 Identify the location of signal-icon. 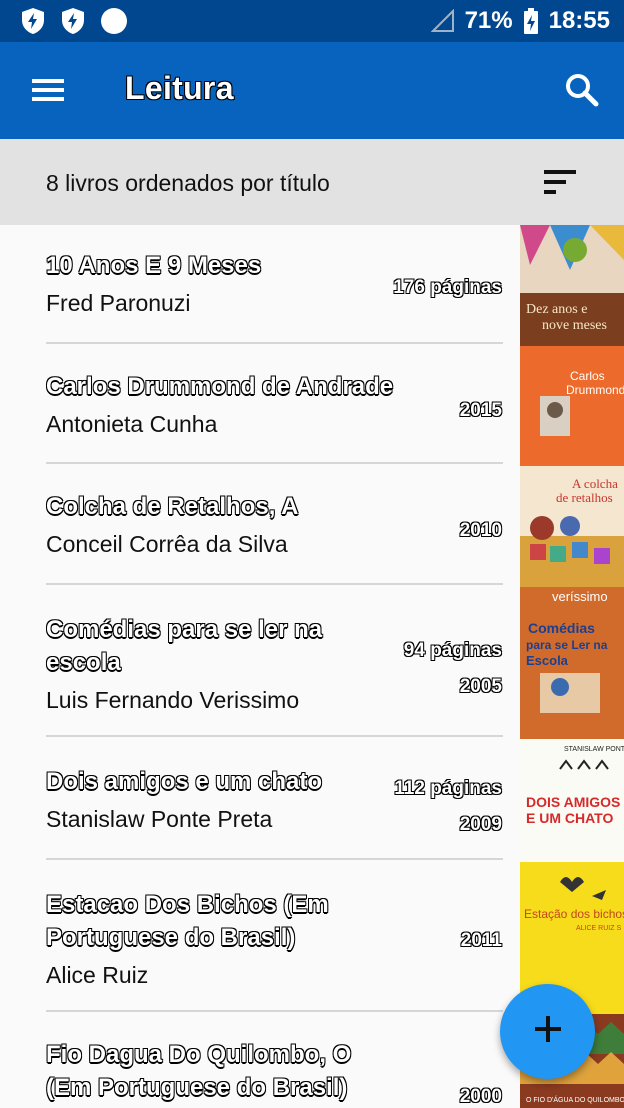
(442, 21).